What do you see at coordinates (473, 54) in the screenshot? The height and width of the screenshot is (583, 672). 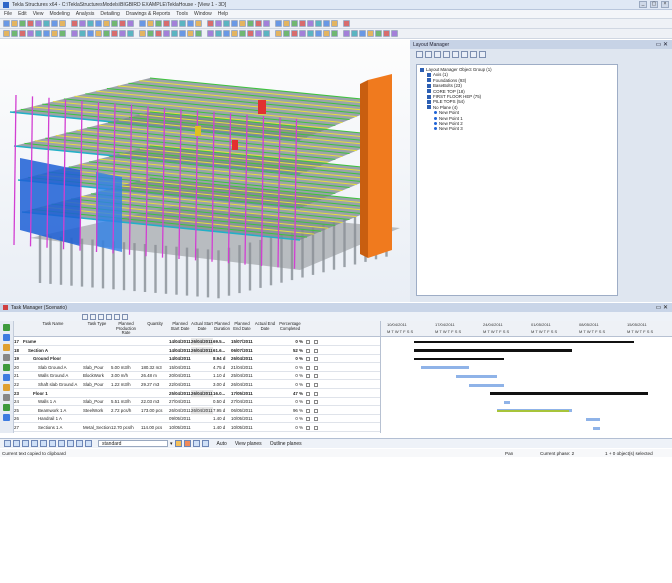 I see `lm-export-icon` at bounding box center [473, 54].